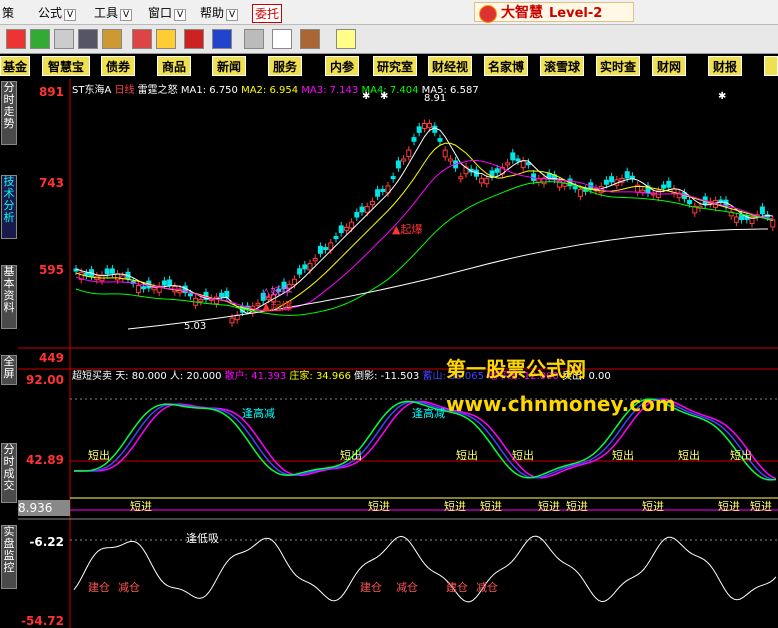 The image size is (778, 628). Describe the element at coordinates (277, 291) in the screenshot. I see `signal-yaoniu: △妖牛` at that location.